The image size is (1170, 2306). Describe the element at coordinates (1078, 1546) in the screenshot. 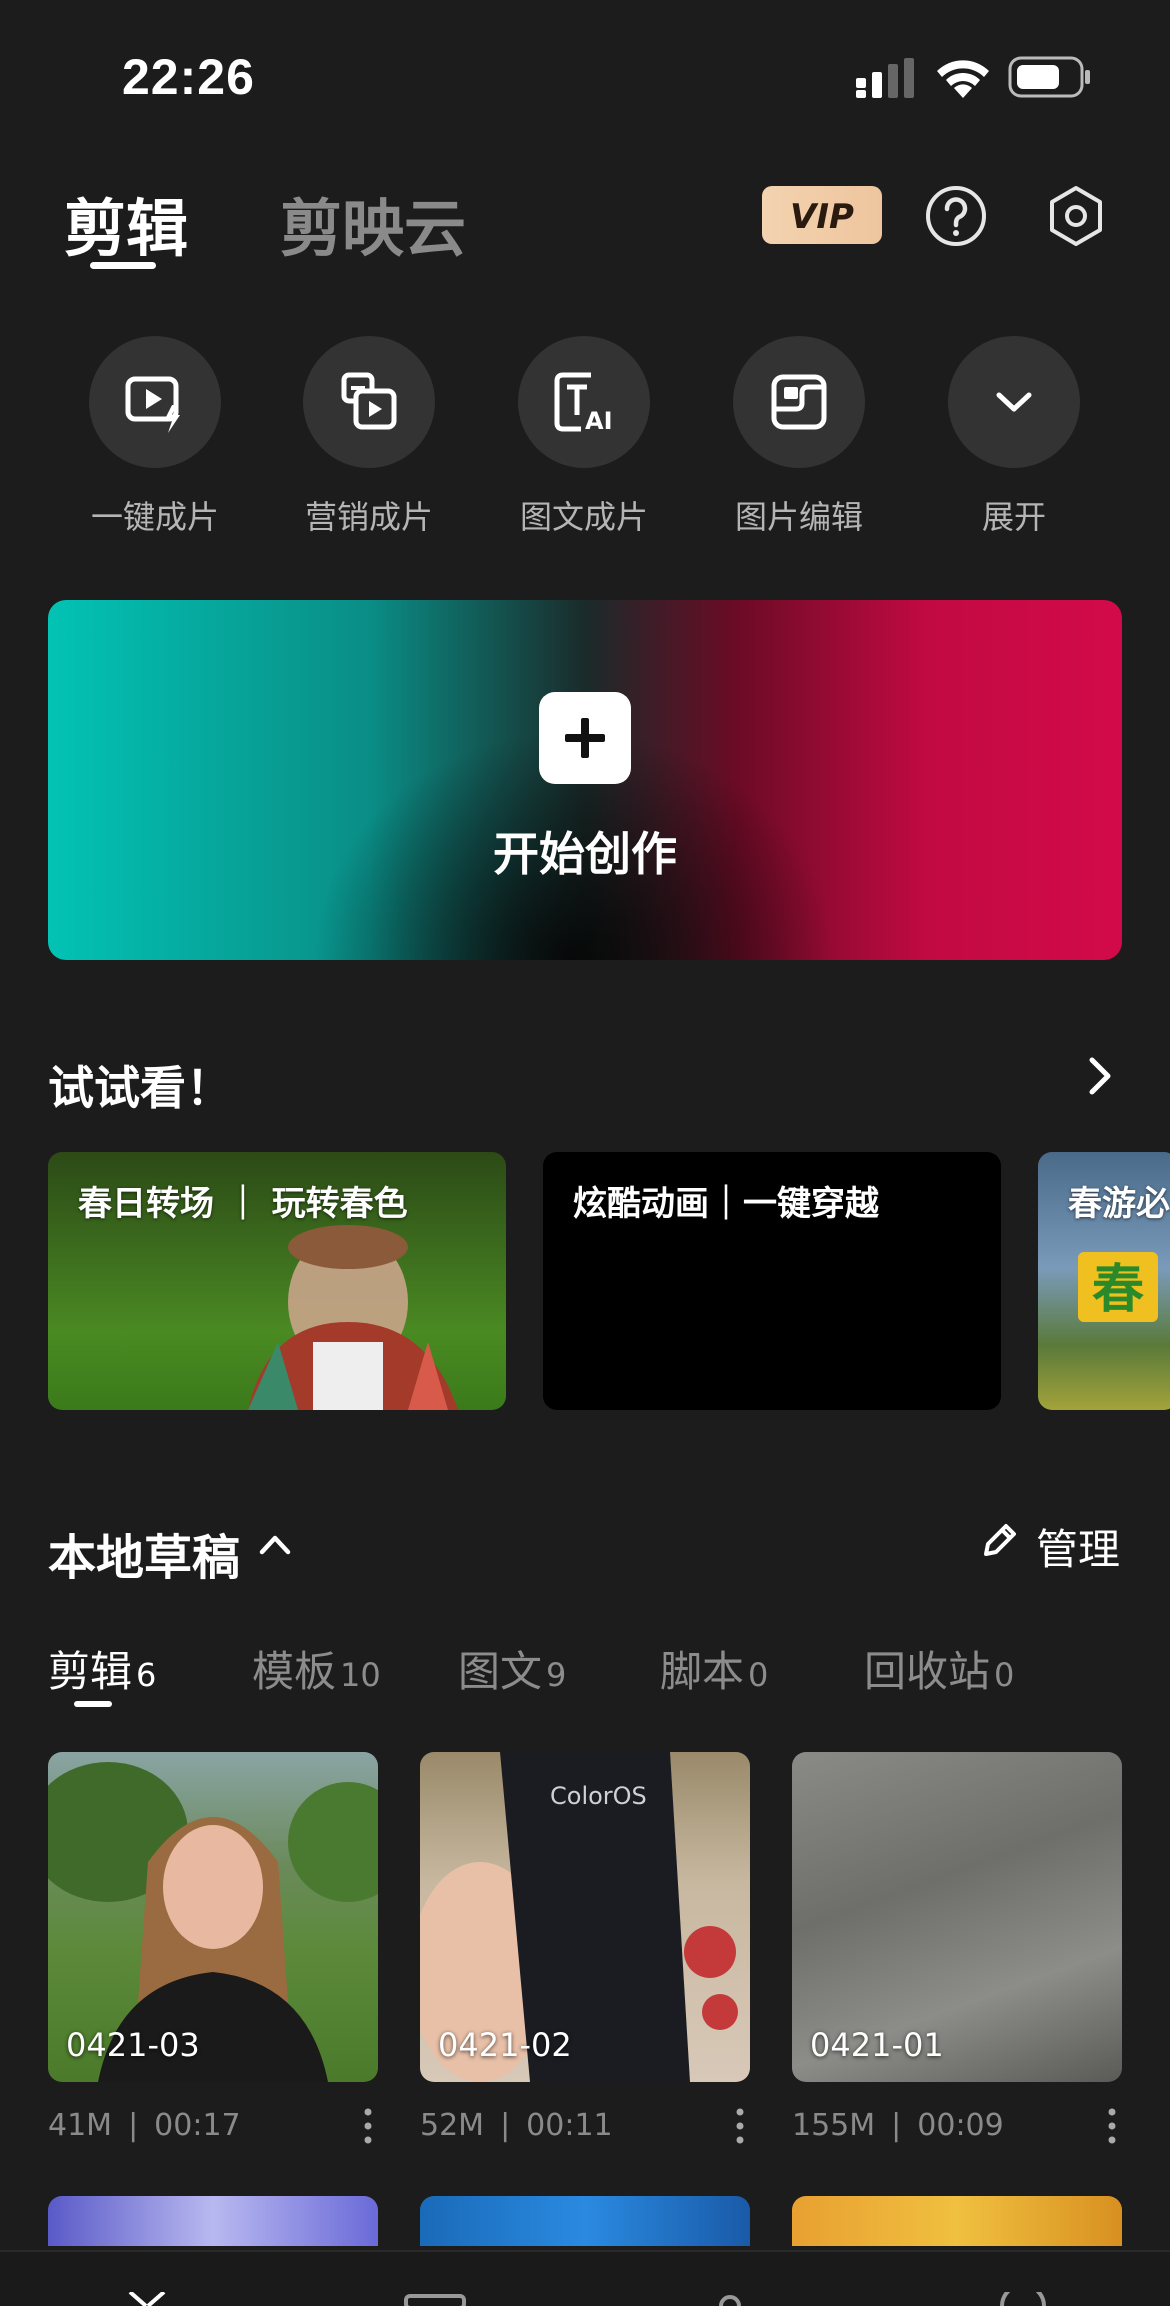

I see `manage-button: 管理` at that location.